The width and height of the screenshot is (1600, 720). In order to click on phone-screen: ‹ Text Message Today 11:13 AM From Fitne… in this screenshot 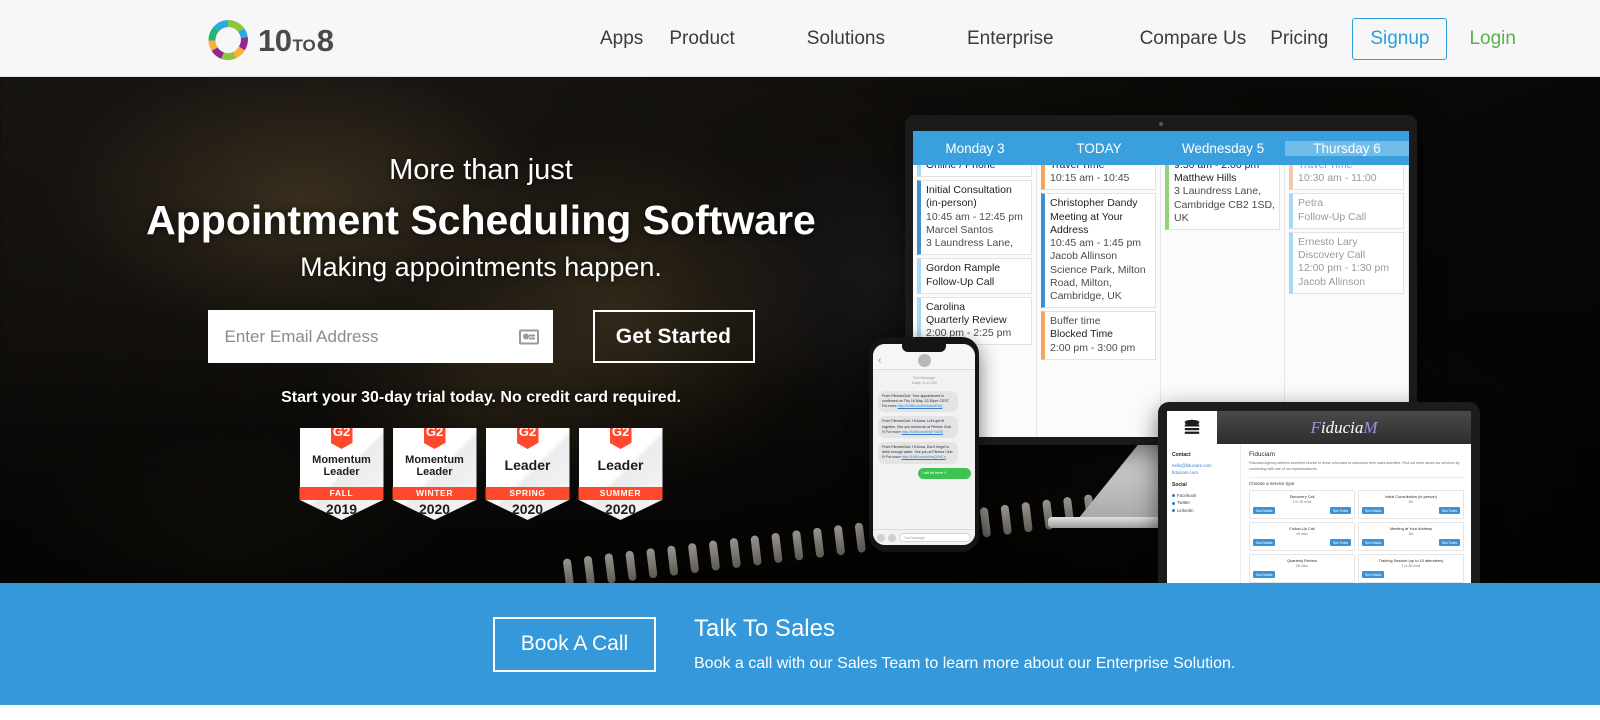, I will do `click(924, 444)`.